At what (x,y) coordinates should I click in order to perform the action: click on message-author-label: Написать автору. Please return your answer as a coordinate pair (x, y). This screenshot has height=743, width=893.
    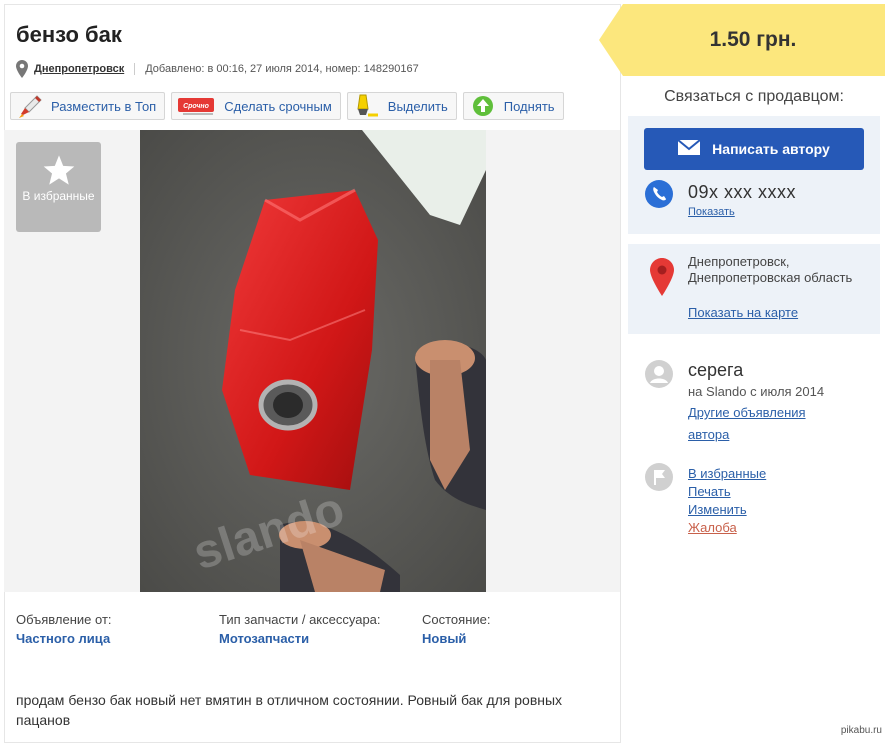
    Looking at the image, I should click on (771, 149).